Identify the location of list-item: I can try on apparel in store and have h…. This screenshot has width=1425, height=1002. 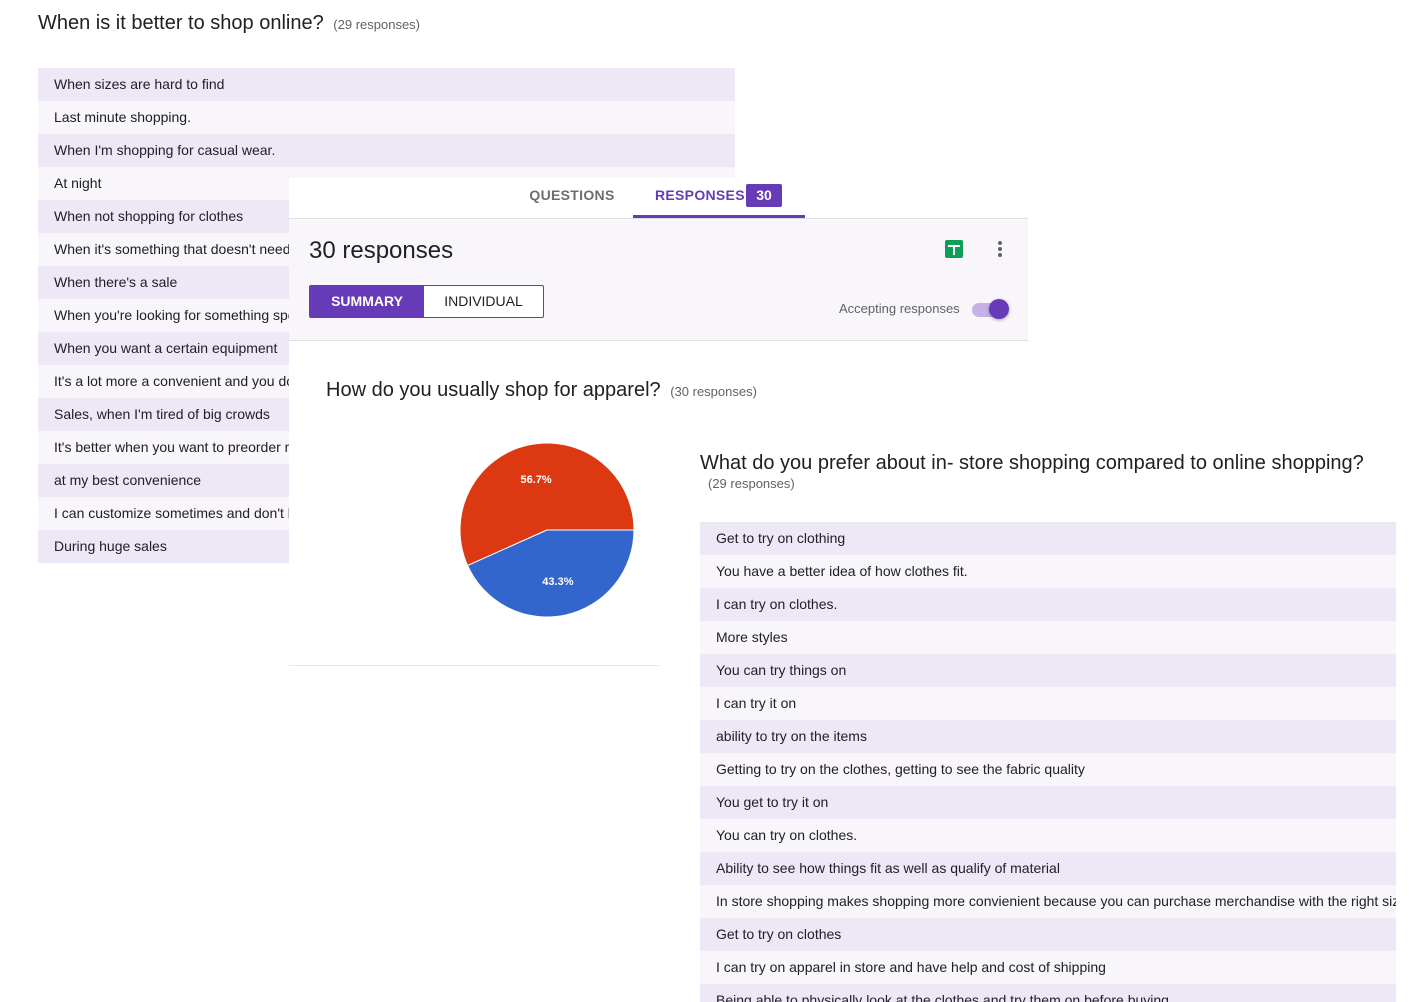
(1048, 967).